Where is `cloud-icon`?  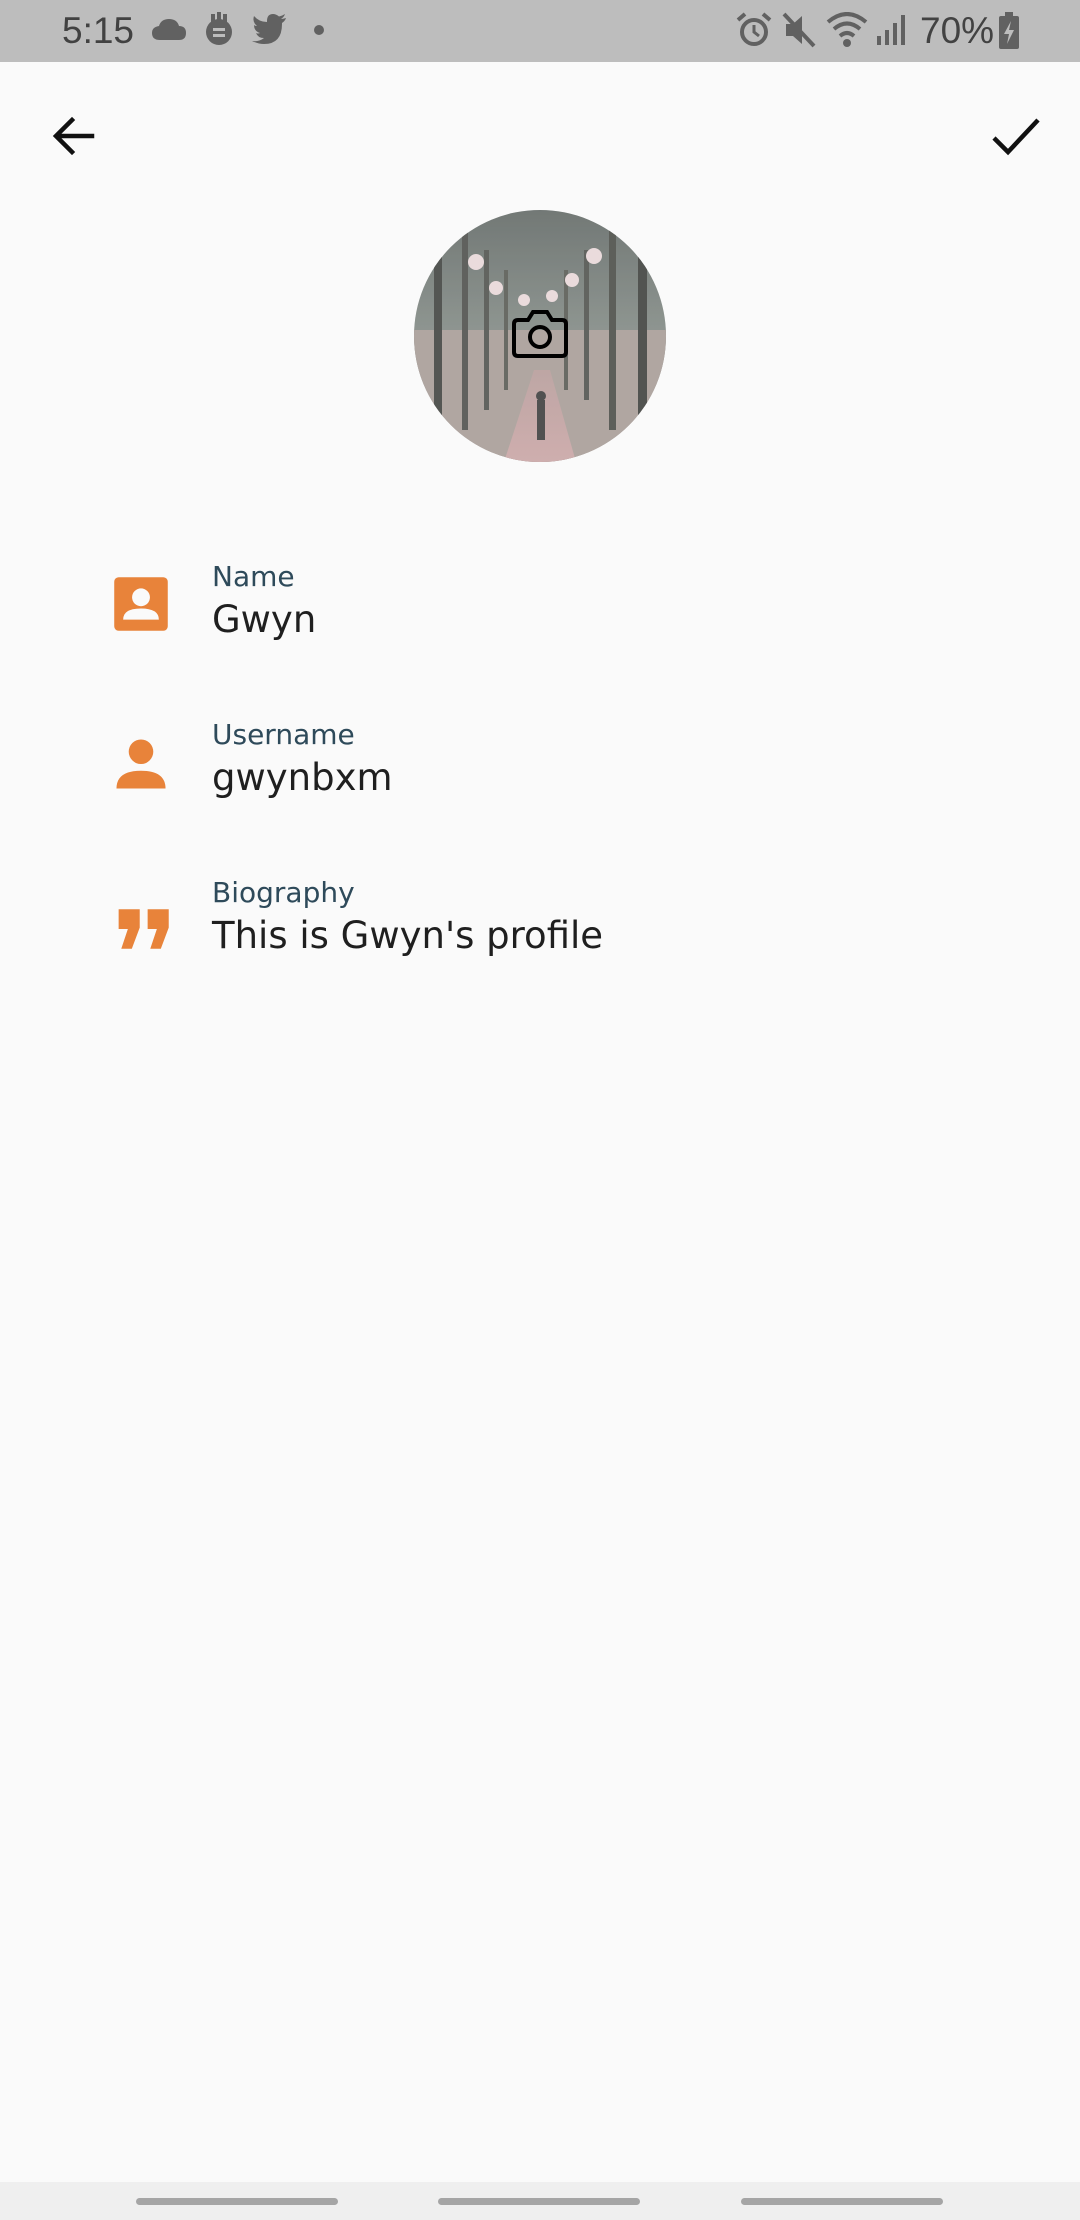 cloud-icon is located at coordinates (169, 29).